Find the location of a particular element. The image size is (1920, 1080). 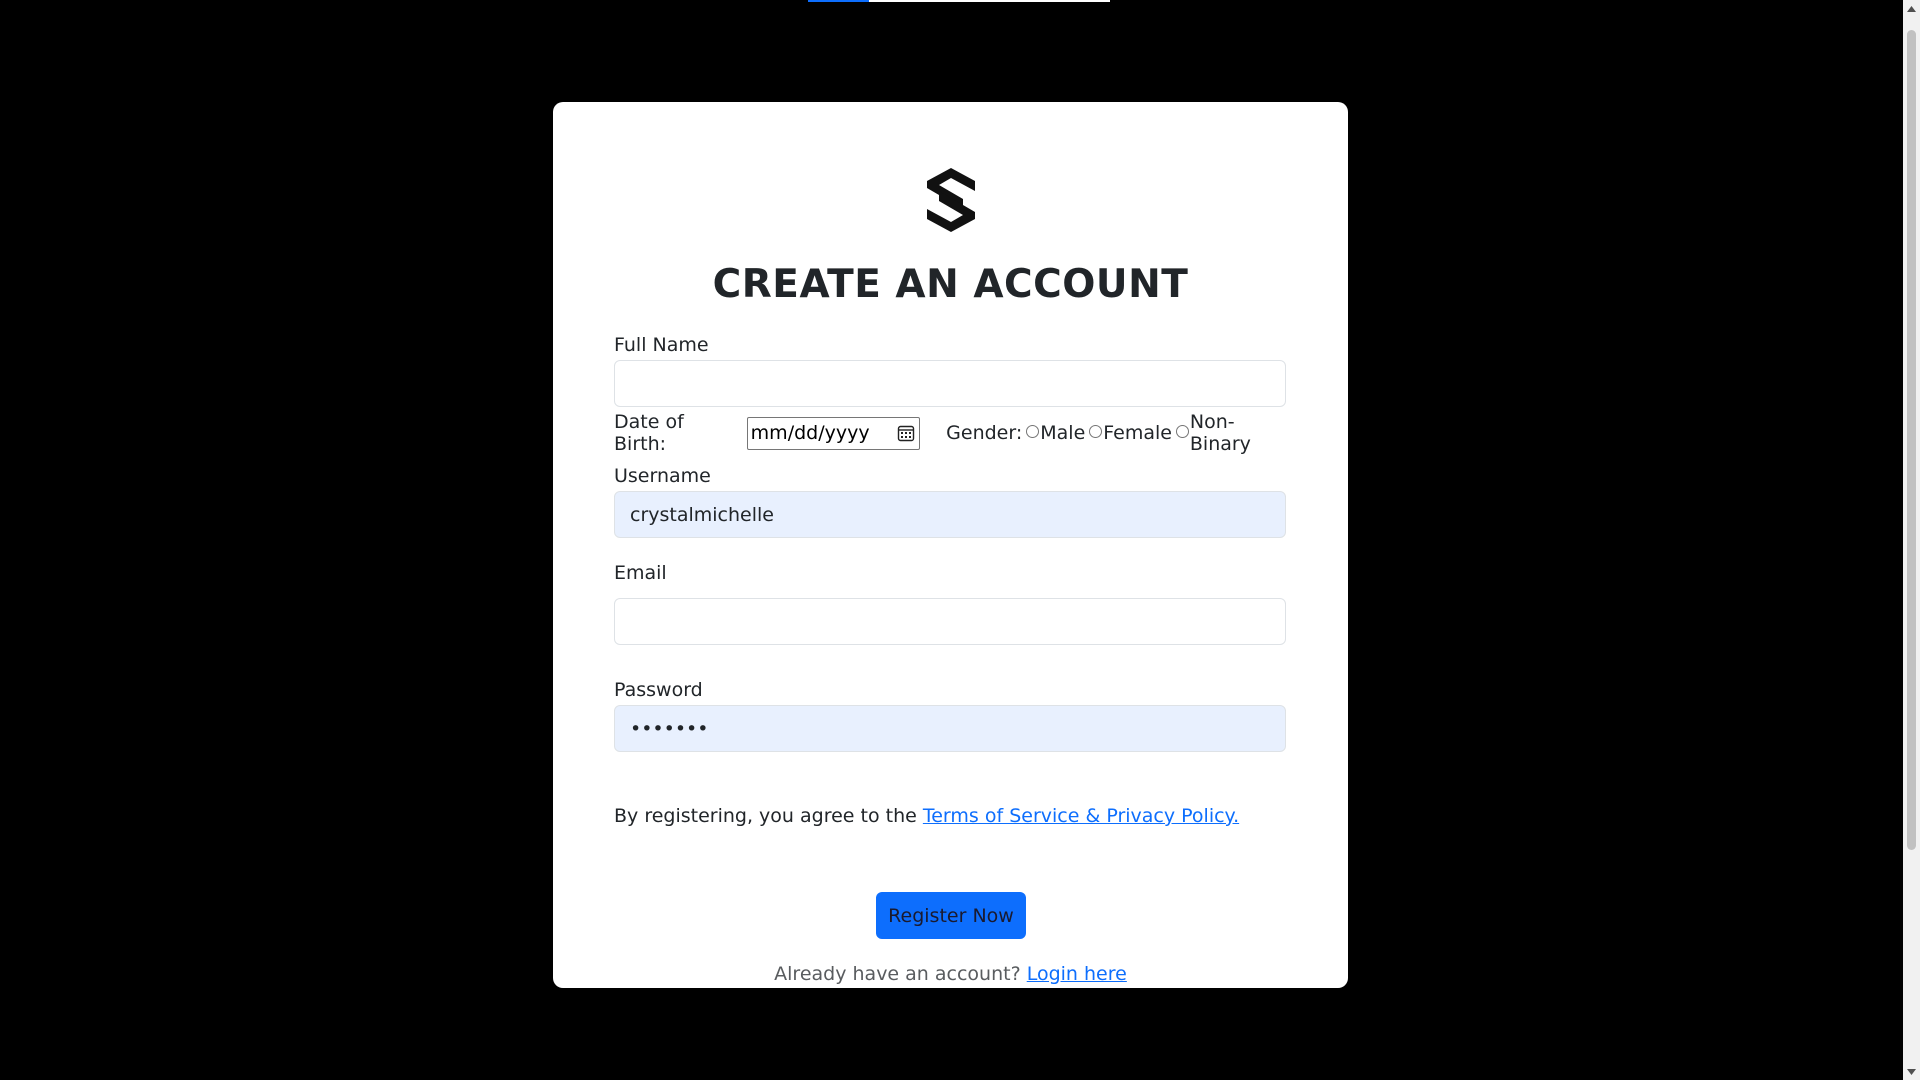

page-title: CREATE AN ACCOUNT is located at coordinates (950, 284).